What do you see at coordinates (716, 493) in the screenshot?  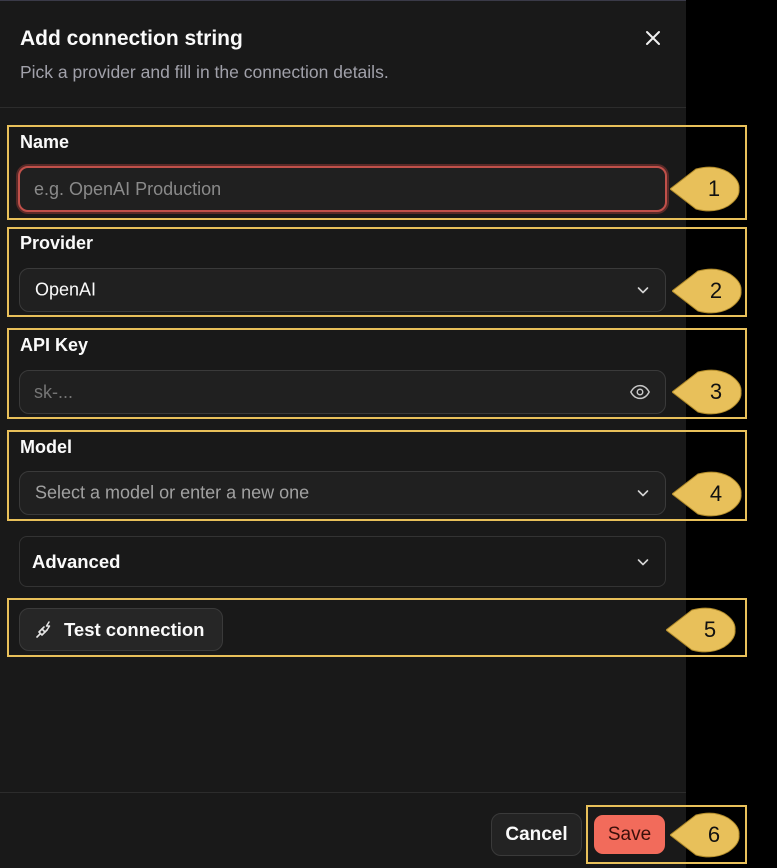 I see `callout-number: 4` at bounding box center [716, 493].